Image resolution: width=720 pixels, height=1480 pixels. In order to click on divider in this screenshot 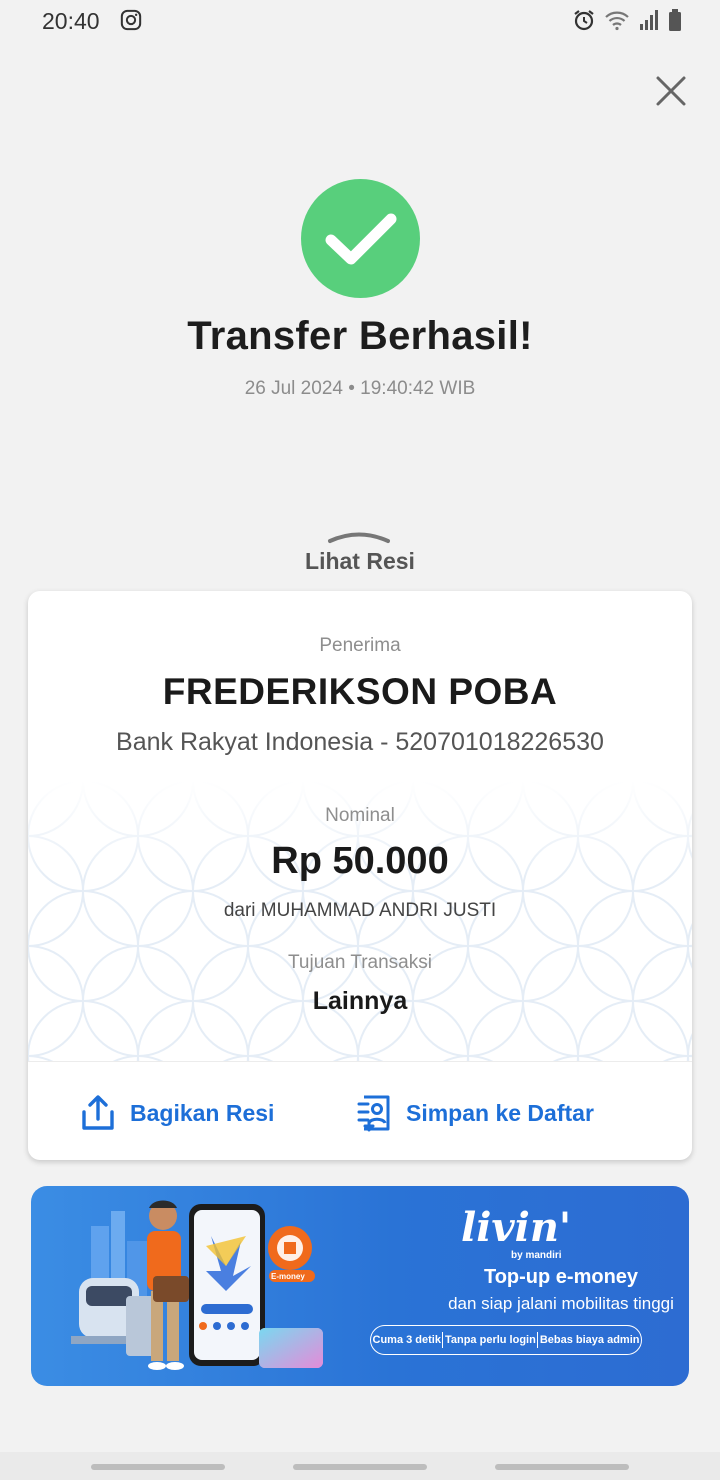, I will do `click(360, 1061)`.